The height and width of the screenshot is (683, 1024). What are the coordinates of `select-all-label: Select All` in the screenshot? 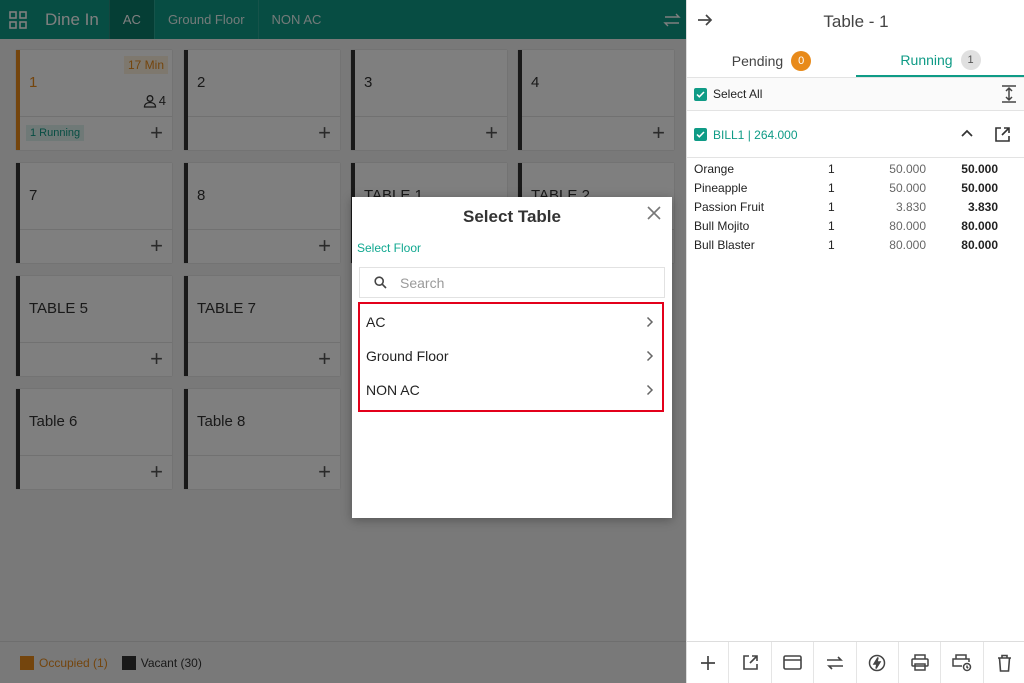 It's located at (738, 94).